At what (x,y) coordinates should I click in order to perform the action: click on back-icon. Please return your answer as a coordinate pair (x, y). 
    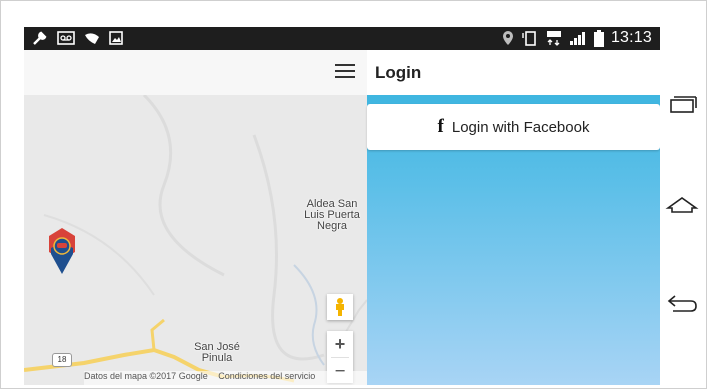
    Looking at the image, I should click on (682, 302).